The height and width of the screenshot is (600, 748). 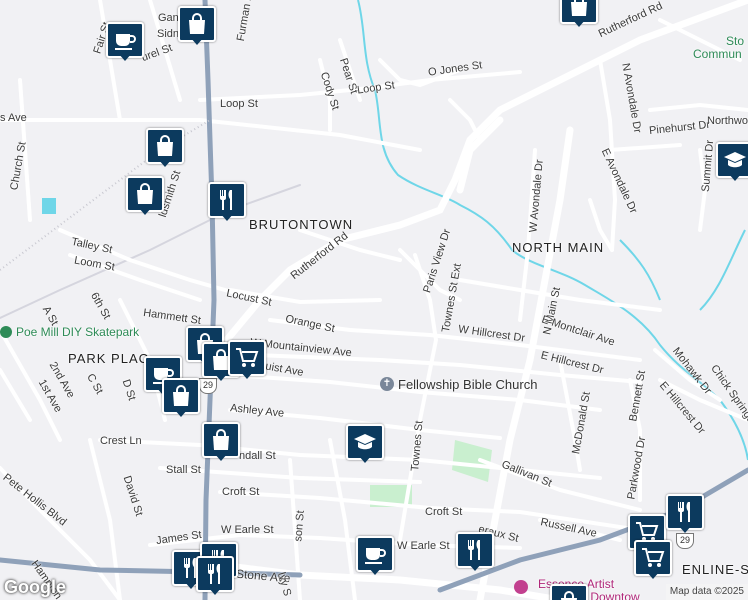 What do you see at coordinates (735, 41) in the screenshot?
I see `poi-label-stone-community: Sto` at bounding box center [735, 41].